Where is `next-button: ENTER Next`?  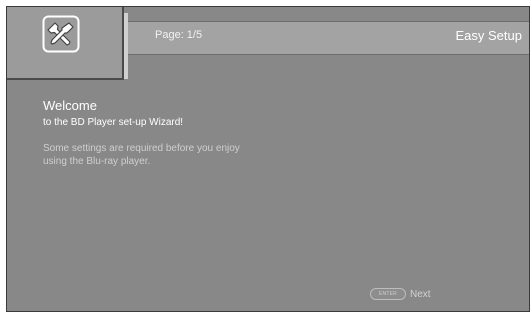 next-button: ENTER Next is located at coordinates (400, 294).